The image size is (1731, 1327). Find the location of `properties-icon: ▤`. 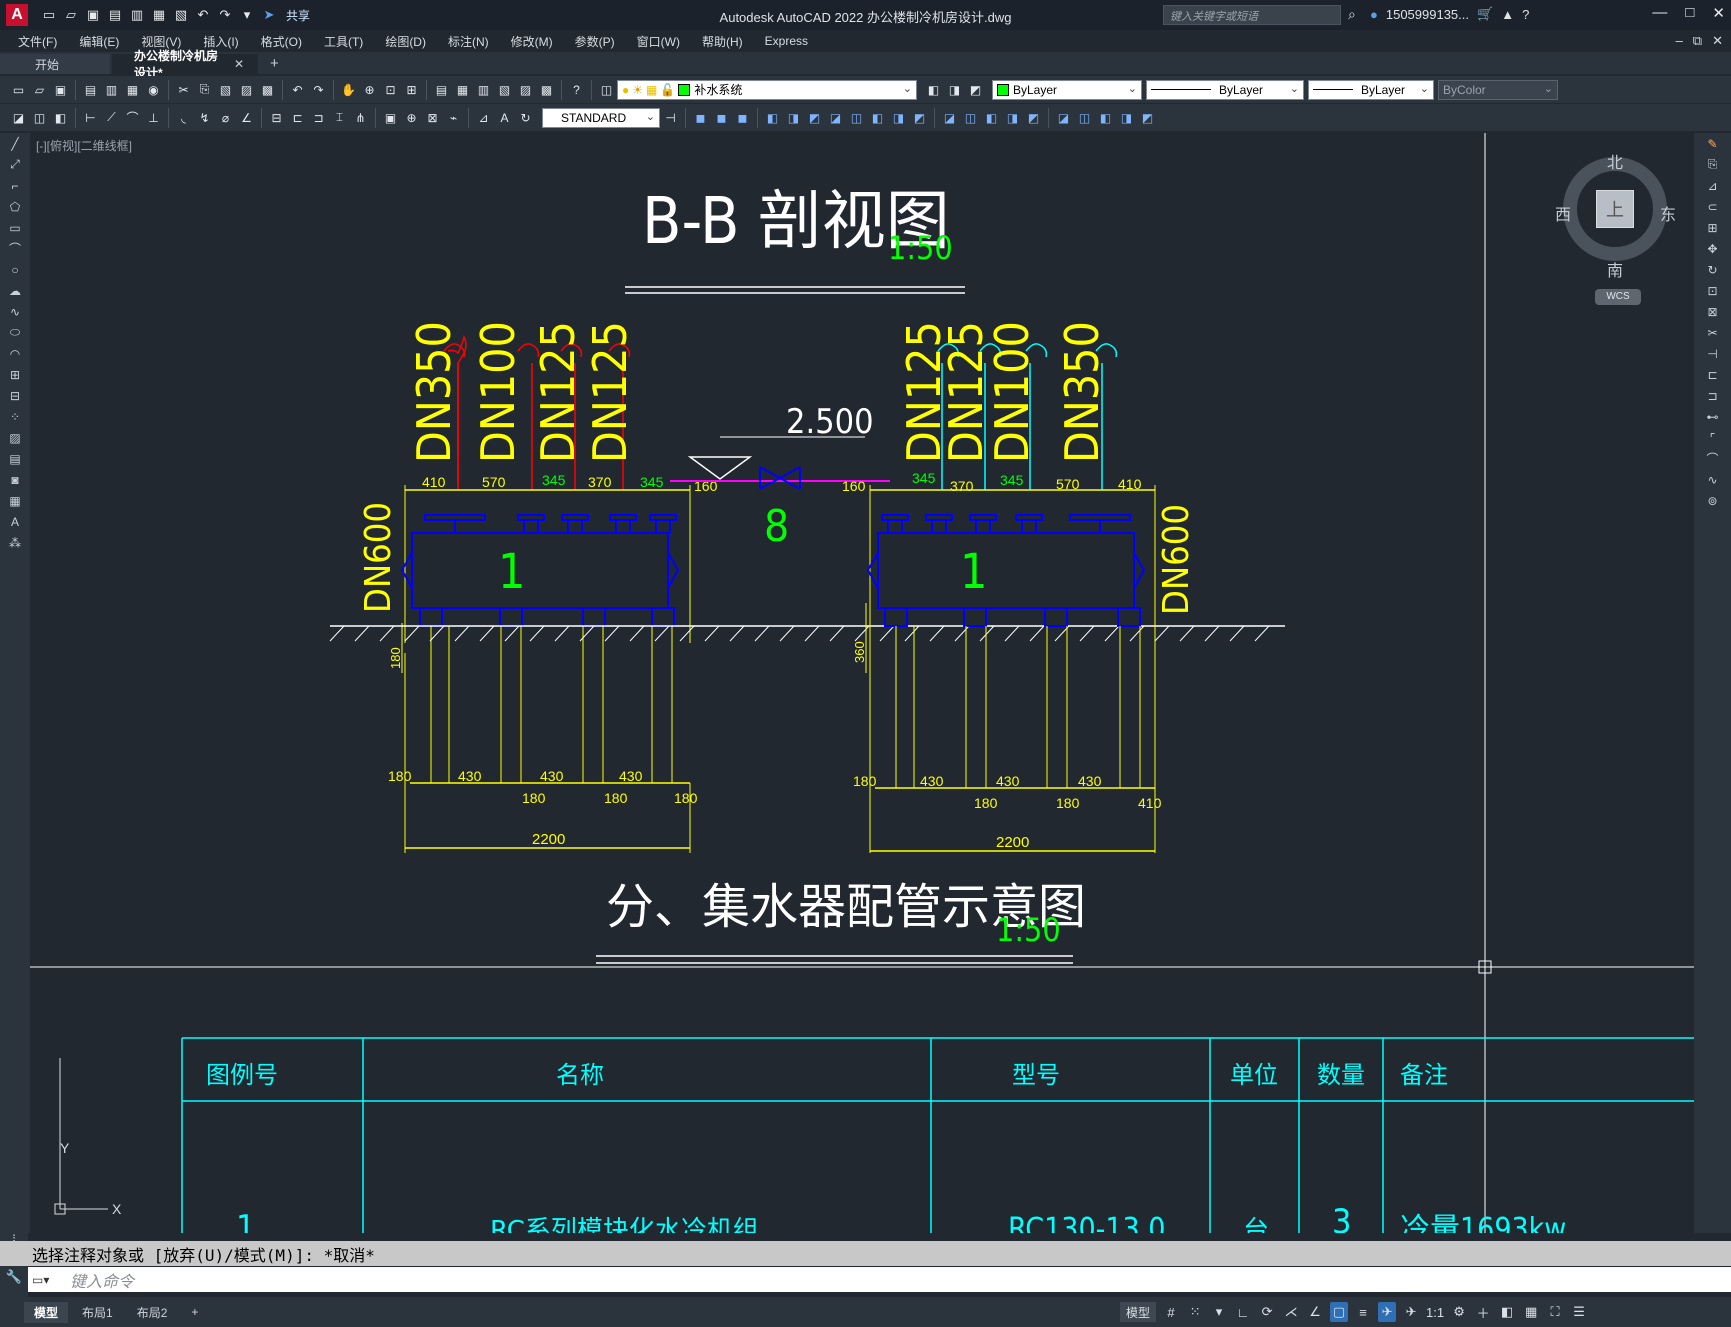

properties-icon: ▤ is located at coordinates (441, 89).